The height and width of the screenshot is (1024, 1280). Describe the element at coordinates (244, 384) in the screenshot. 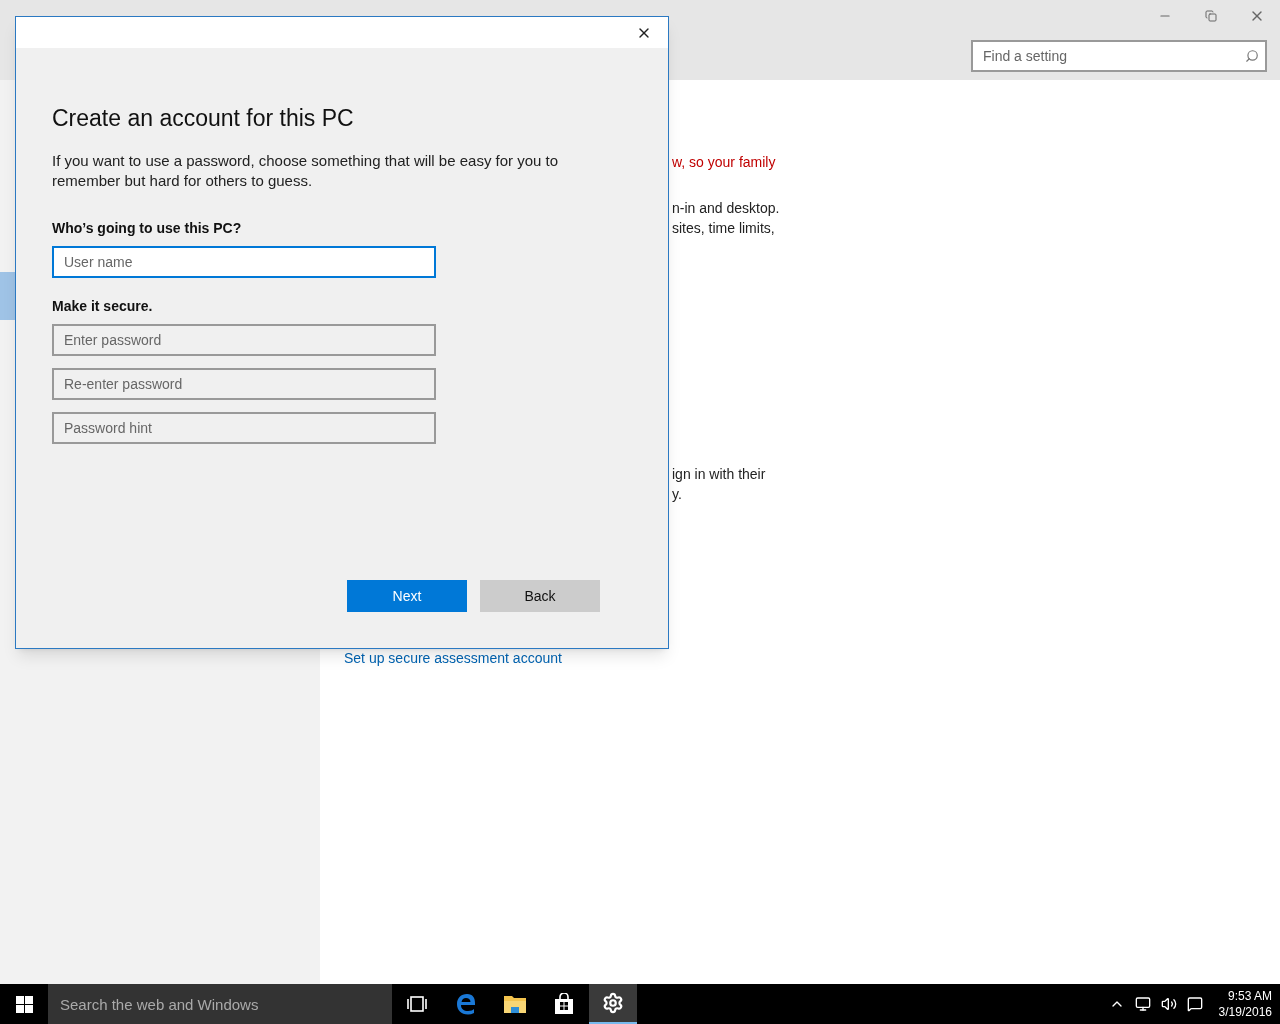

I see `input-field: Re-enter password` at that location.